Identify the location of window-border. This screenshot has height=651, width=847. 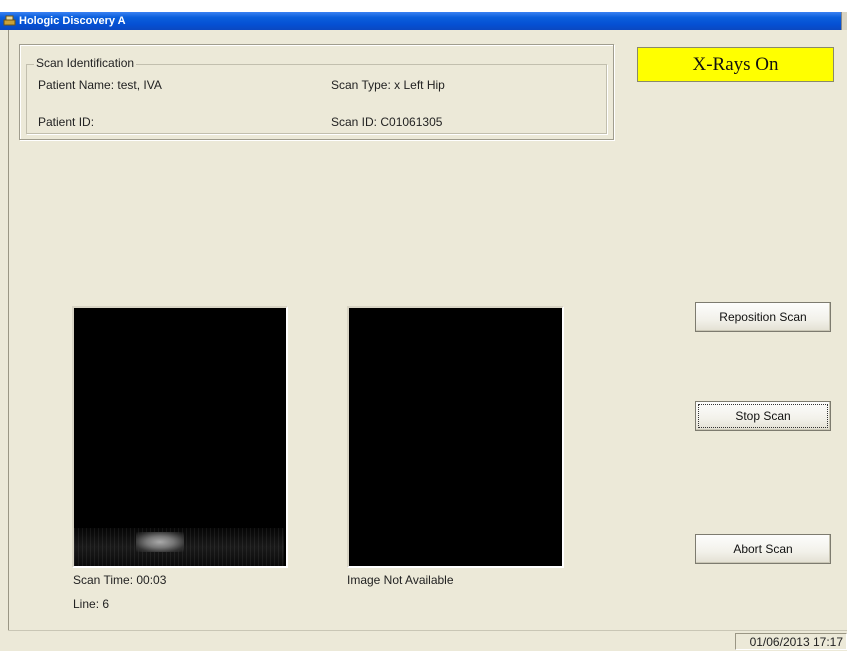
(8, 330).